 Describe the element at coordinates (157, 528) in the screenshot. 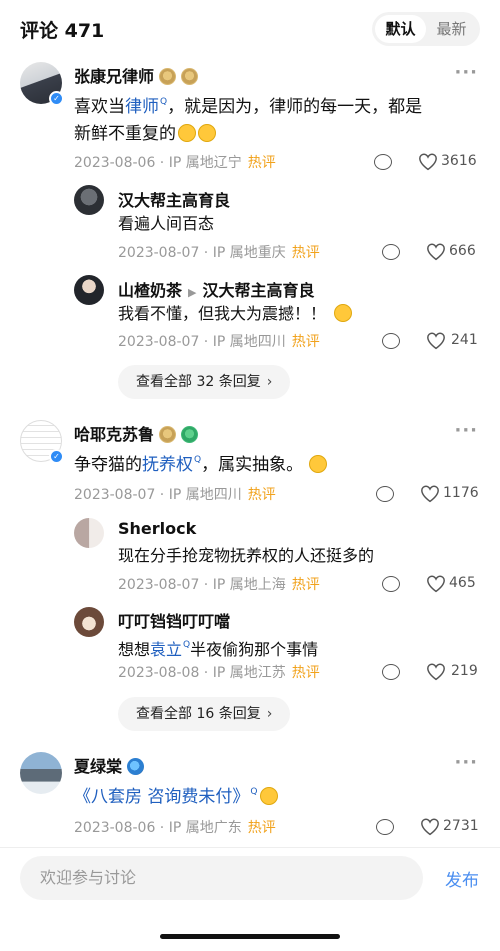

I see `reply-author: Sherlock` at that location.